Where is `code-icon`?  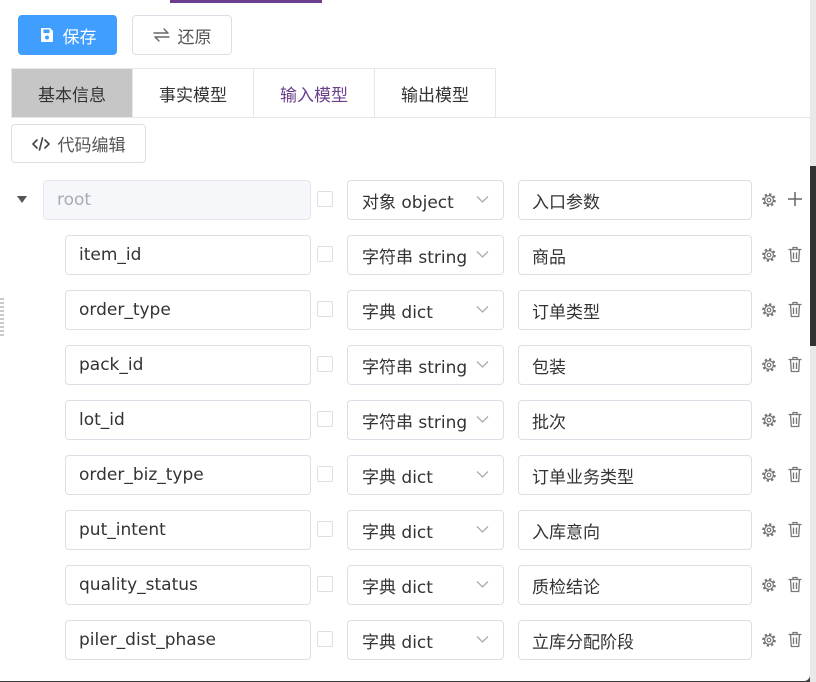
code-icon is located at coordinates (40, 143).